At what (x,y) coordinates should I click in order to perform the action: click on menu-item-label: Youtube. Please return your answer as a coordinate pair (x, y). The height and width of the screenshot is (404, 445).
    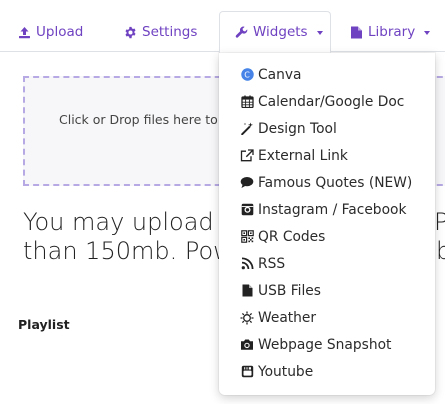
    Looking at the image, I should click on (286, 371).